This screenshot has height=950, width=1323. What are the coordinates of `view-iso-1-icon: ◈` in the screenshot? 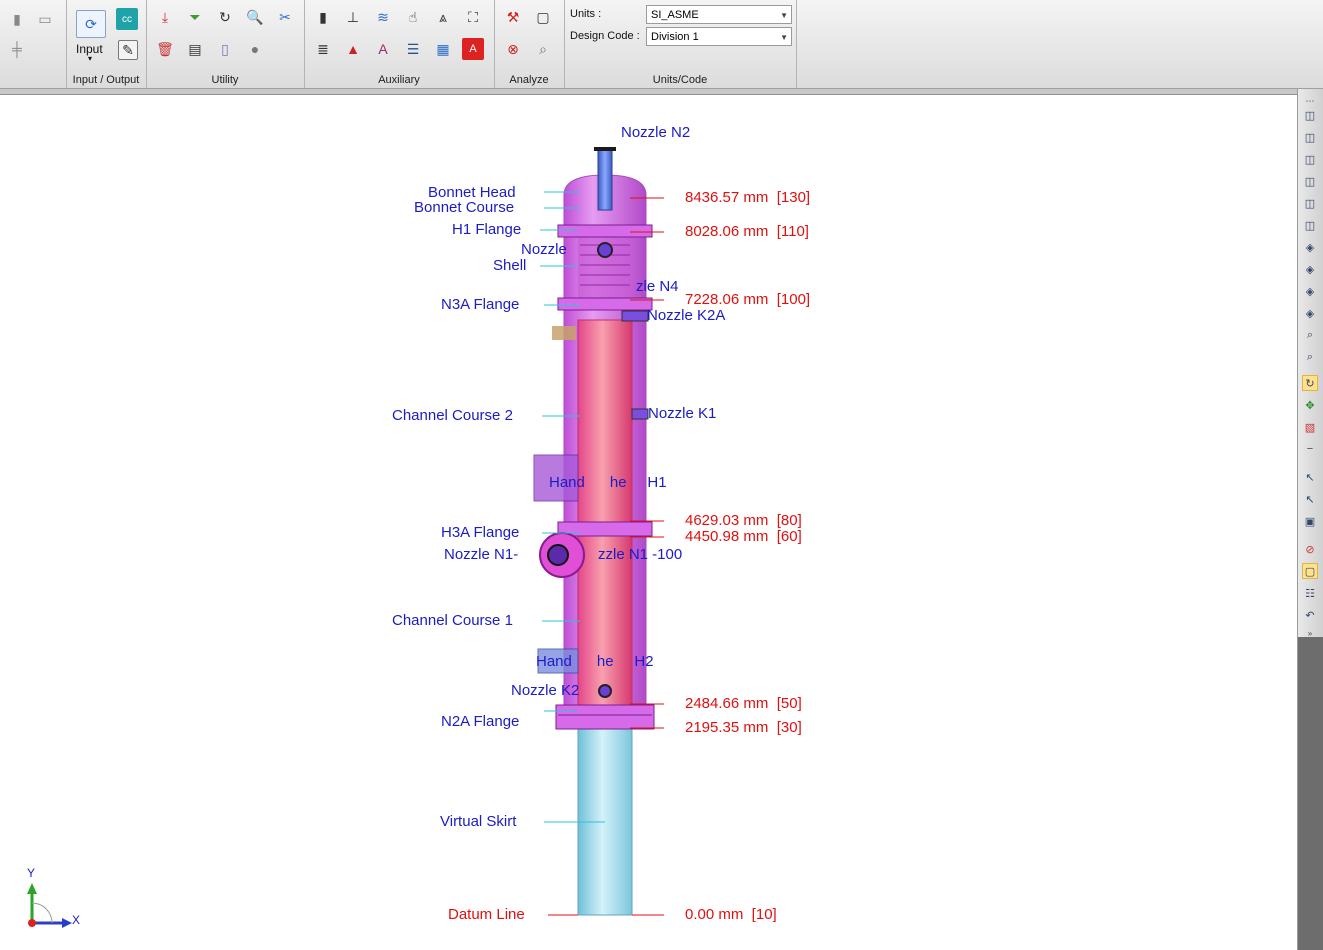 It's located at (1310, 247).